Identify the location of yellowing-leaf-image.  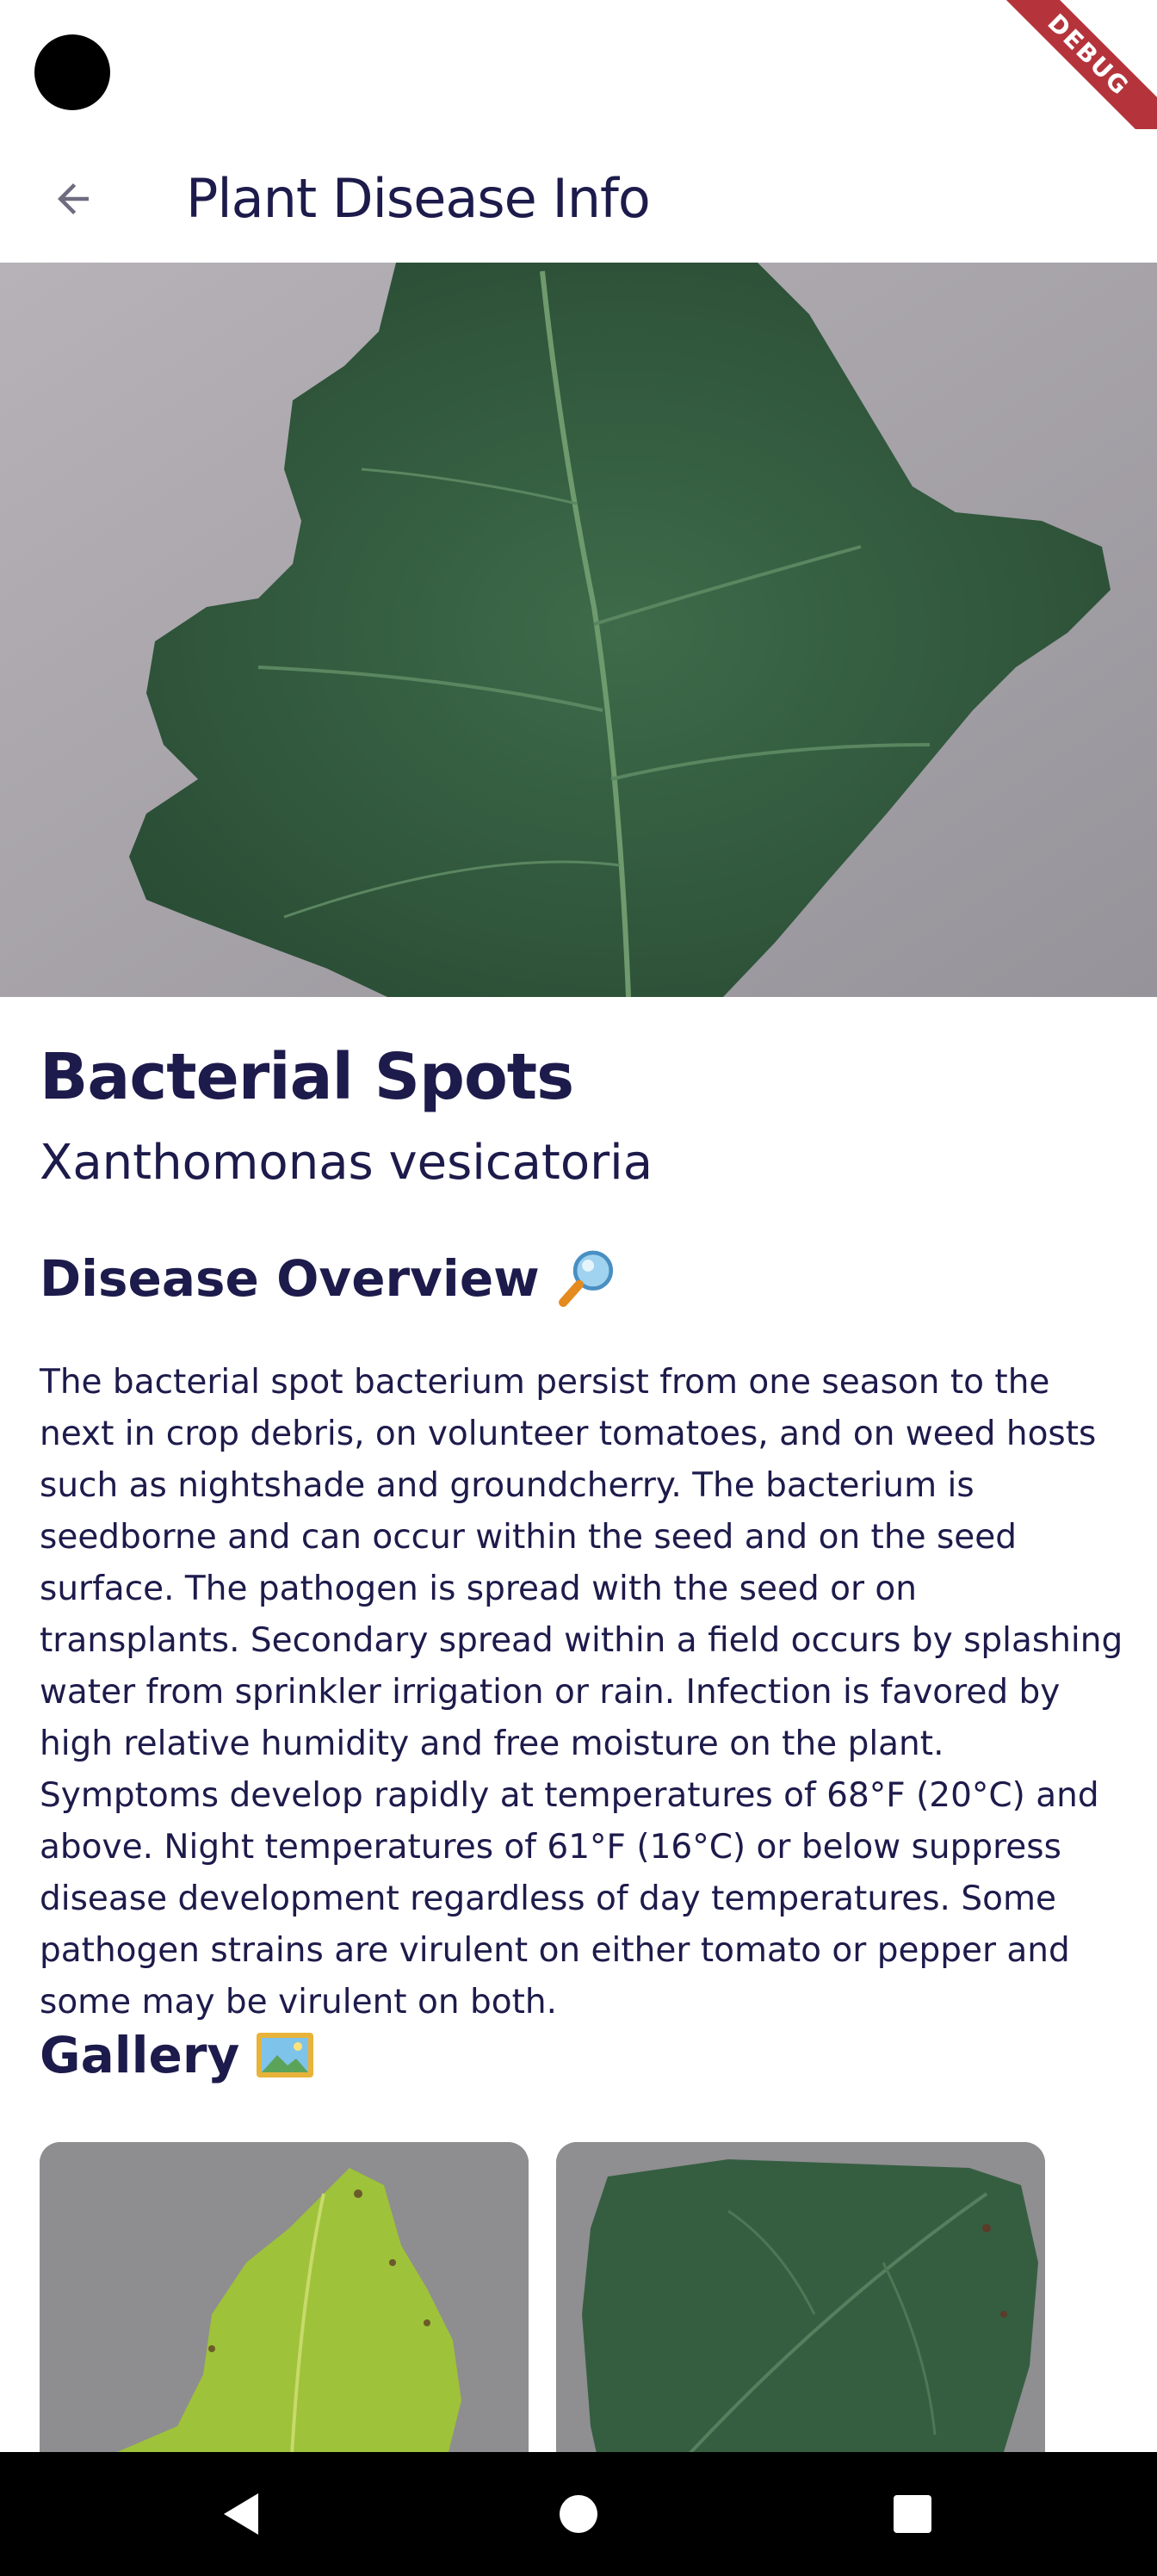
(284, 2297).